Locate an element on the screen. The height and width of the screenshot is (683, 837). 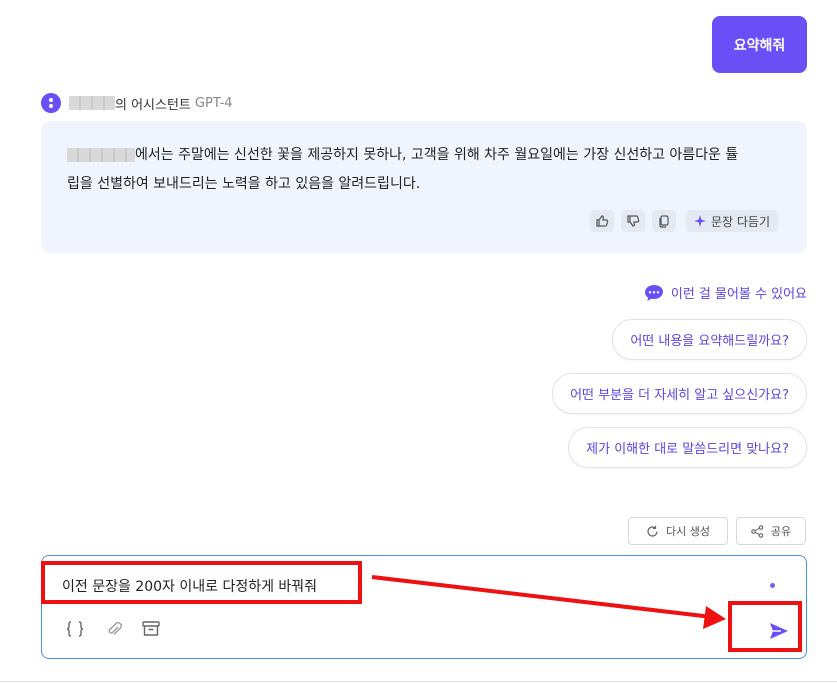
thumbs-up-icon is located at coordinates (602, 221).